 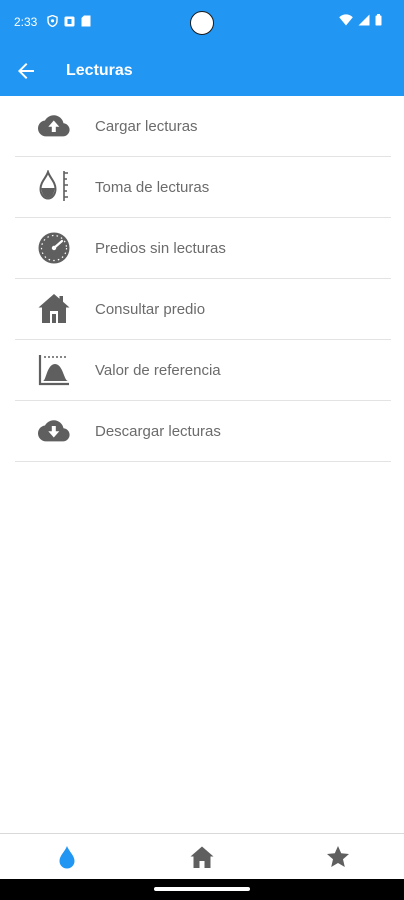 I want to click on menu-item-label: Valor de referencia, so click(x=158, y=370).